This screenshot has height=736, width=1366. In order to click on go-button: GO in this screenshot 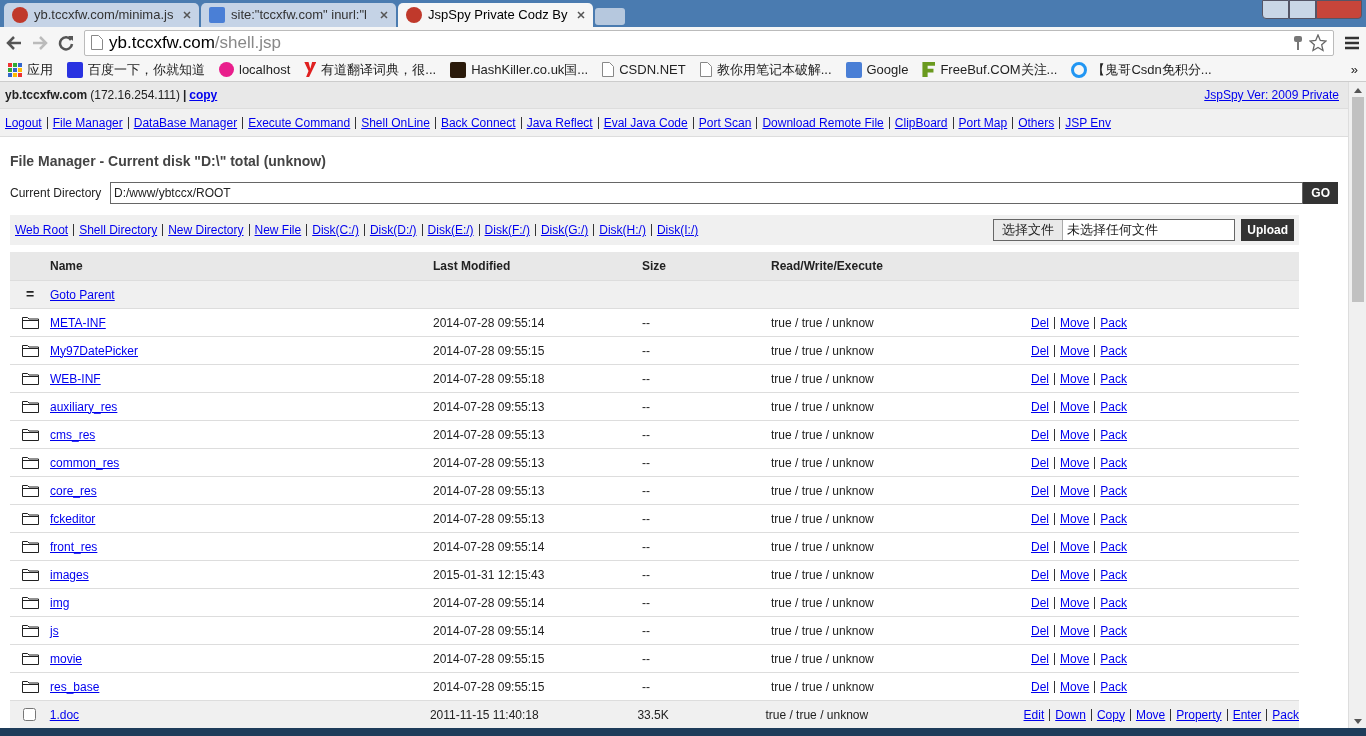, I will do `click(1320, 193)`.